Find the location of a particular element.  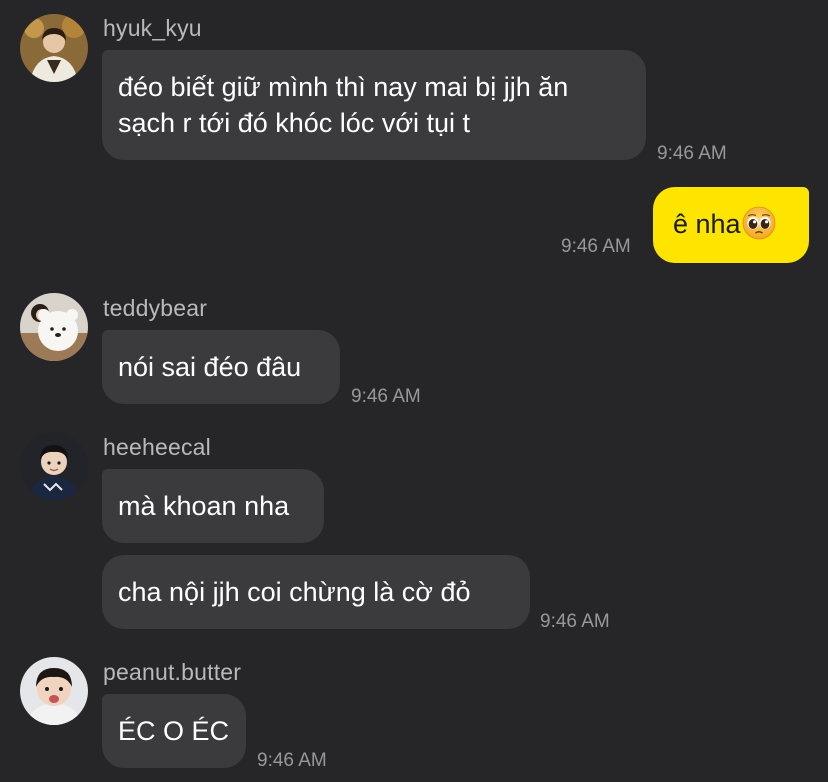

pleading-face-icon is located at coordinates (759, 223).